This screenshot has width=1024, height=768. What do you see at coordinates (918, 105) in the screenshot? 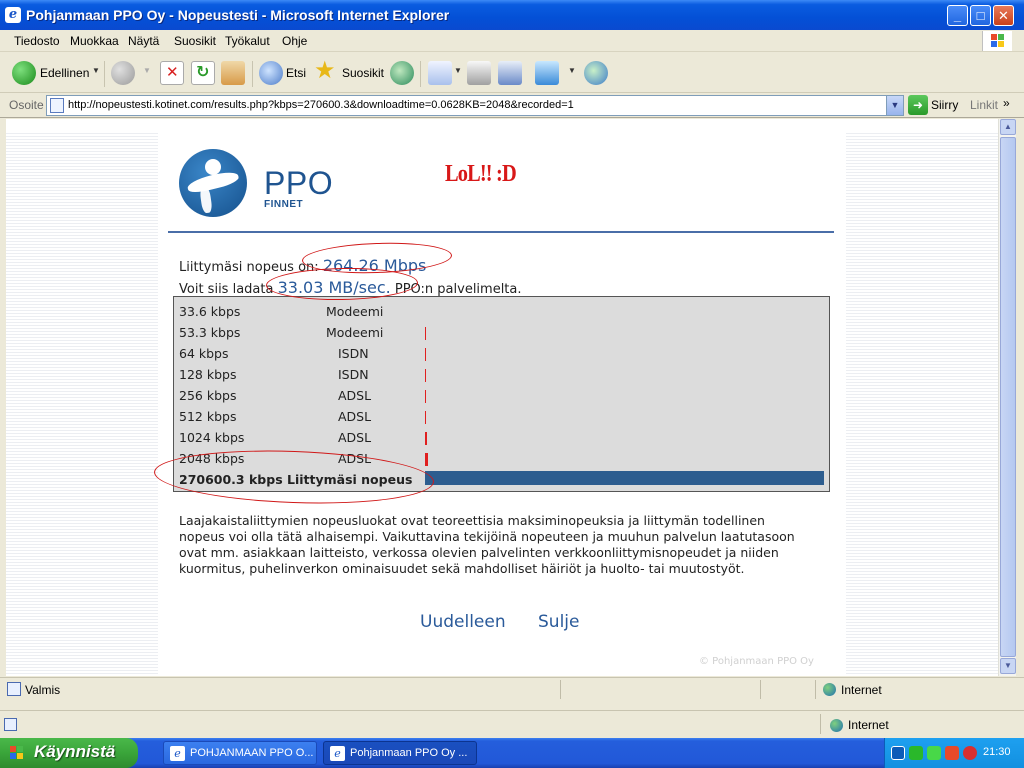
I see `go-arrow-icon: ➜` at bounding box center [918, 105].